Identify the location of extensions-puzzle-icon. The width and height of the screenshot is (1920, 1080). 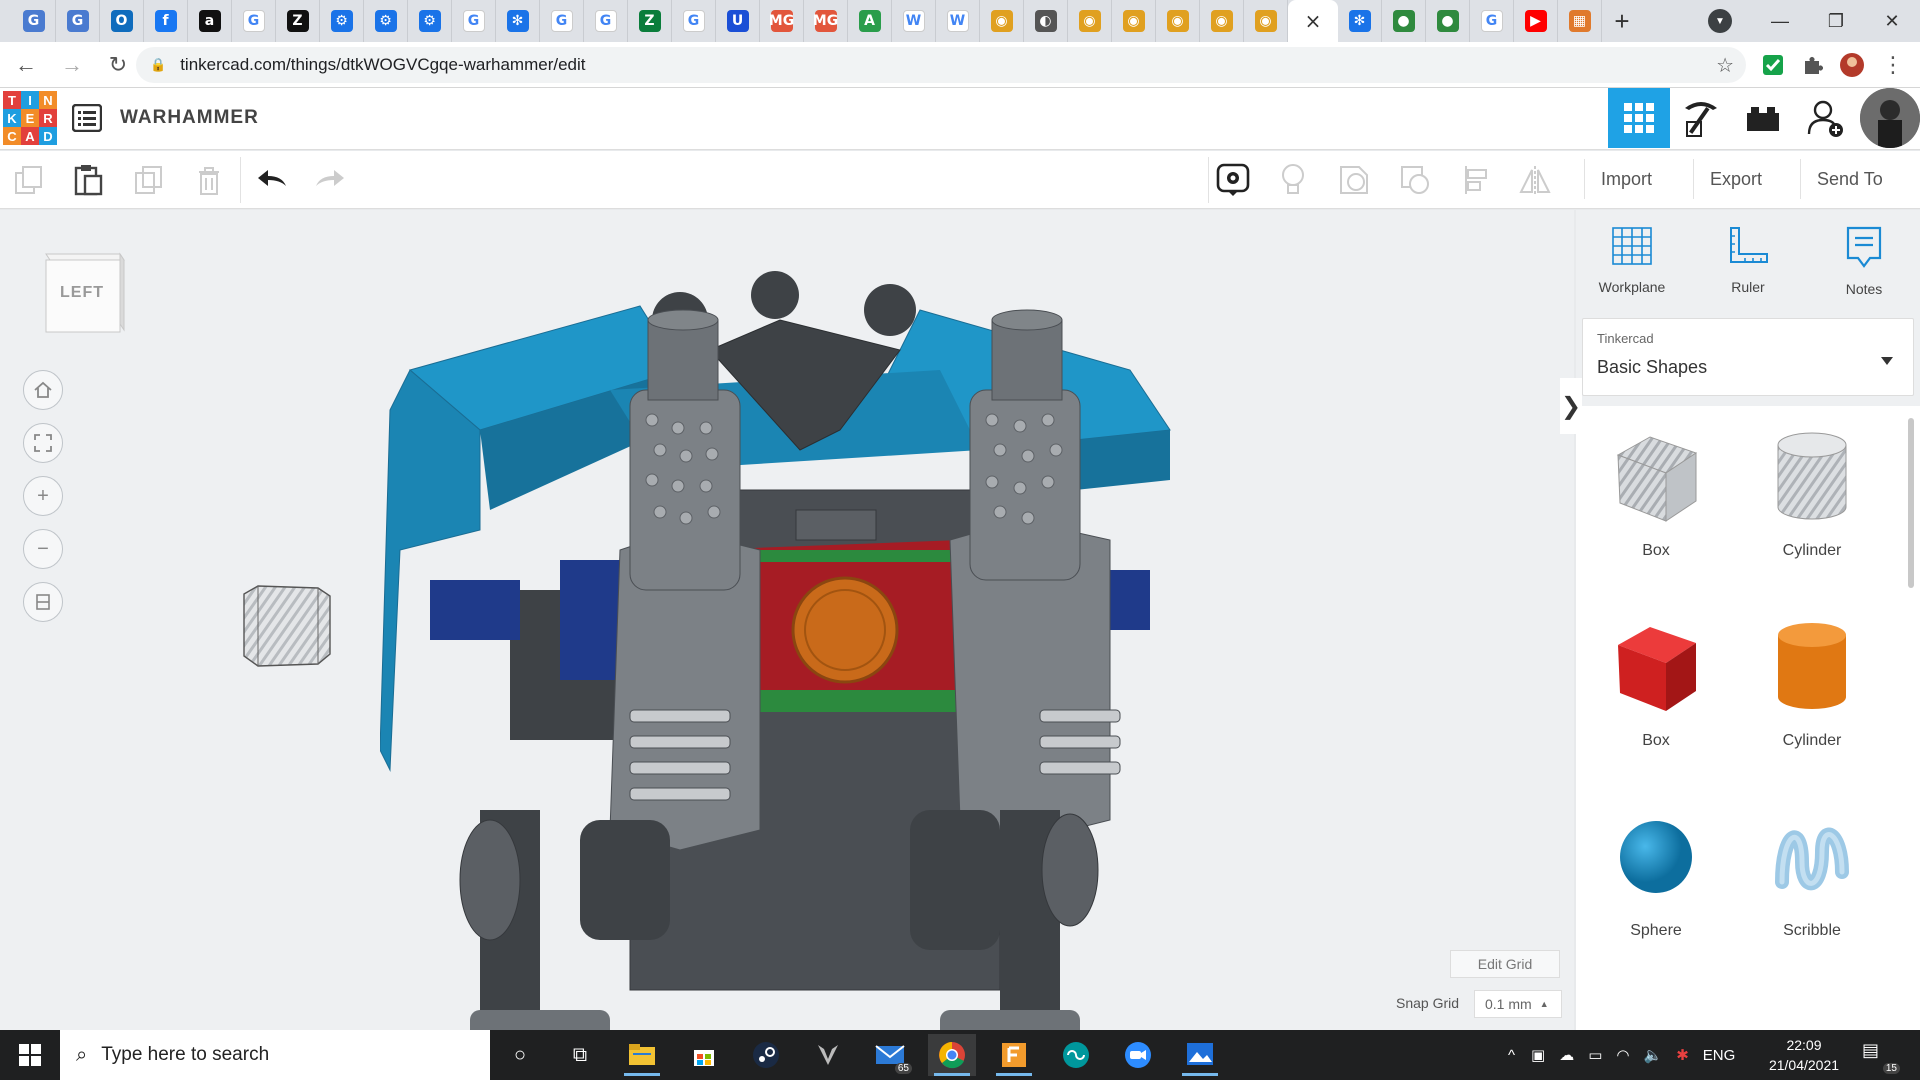
(1812, 65).